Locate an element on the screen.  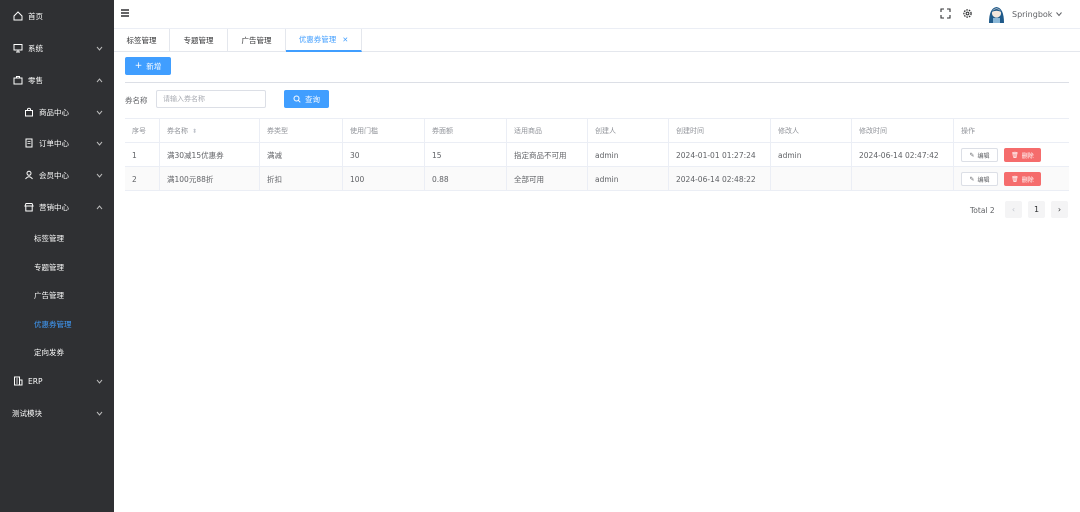
gear-icon is located at coordinates (967, 13).